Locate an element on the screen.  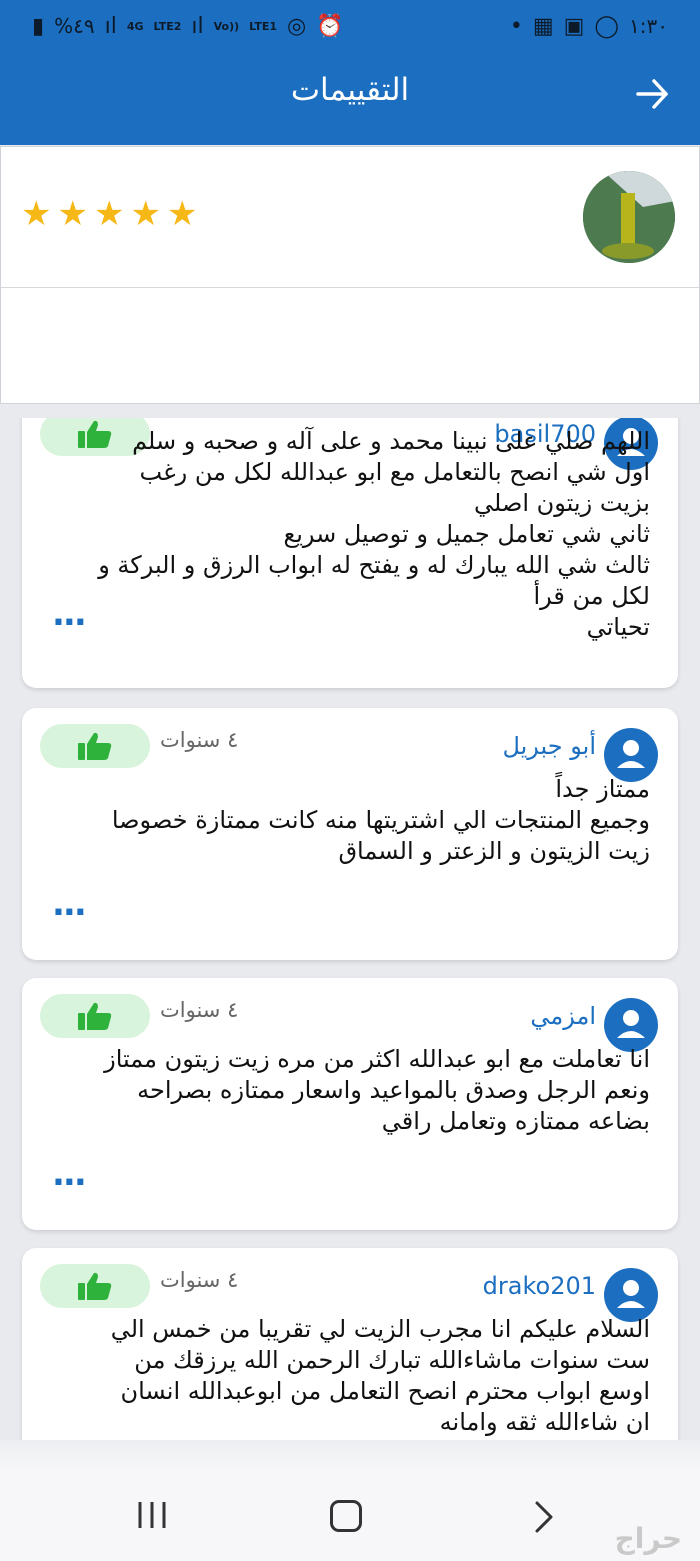
status-right: • ▦ ▣ ◯ ١:٣٠ is located at coordinates (589, 26).